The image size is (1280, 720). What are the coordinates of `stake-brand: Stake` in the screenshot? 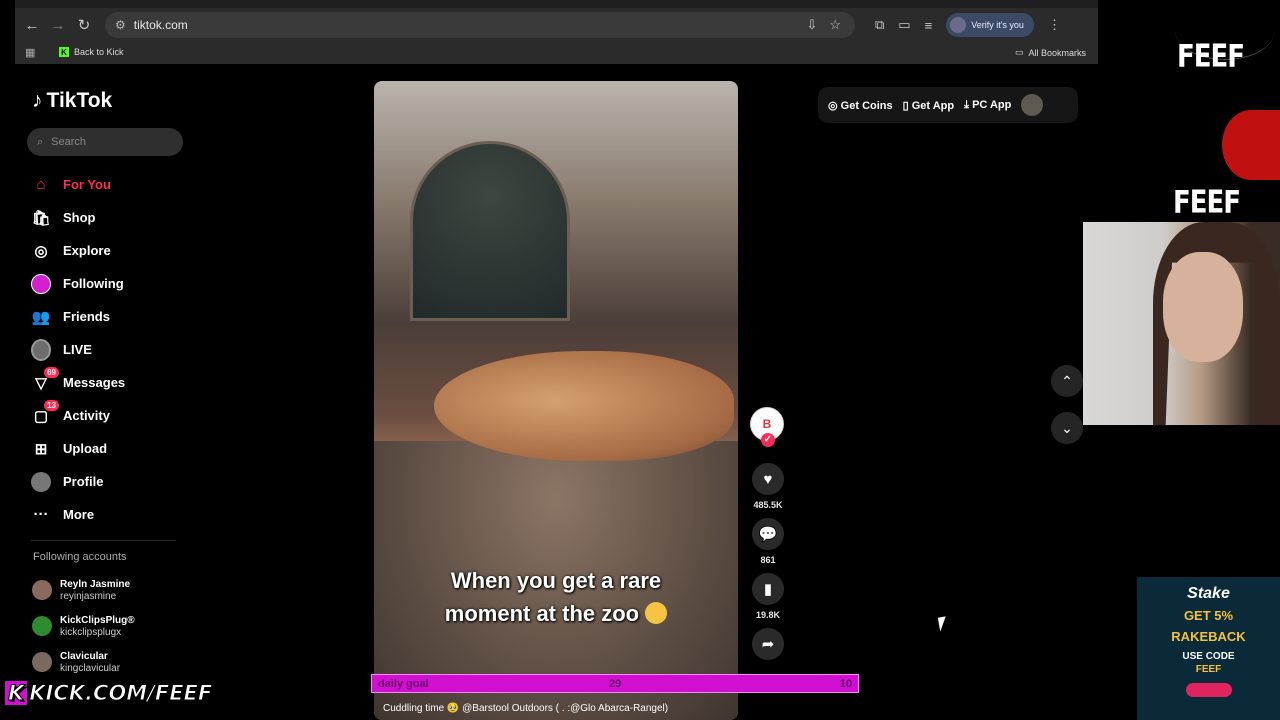 It's located at (1208, 593).